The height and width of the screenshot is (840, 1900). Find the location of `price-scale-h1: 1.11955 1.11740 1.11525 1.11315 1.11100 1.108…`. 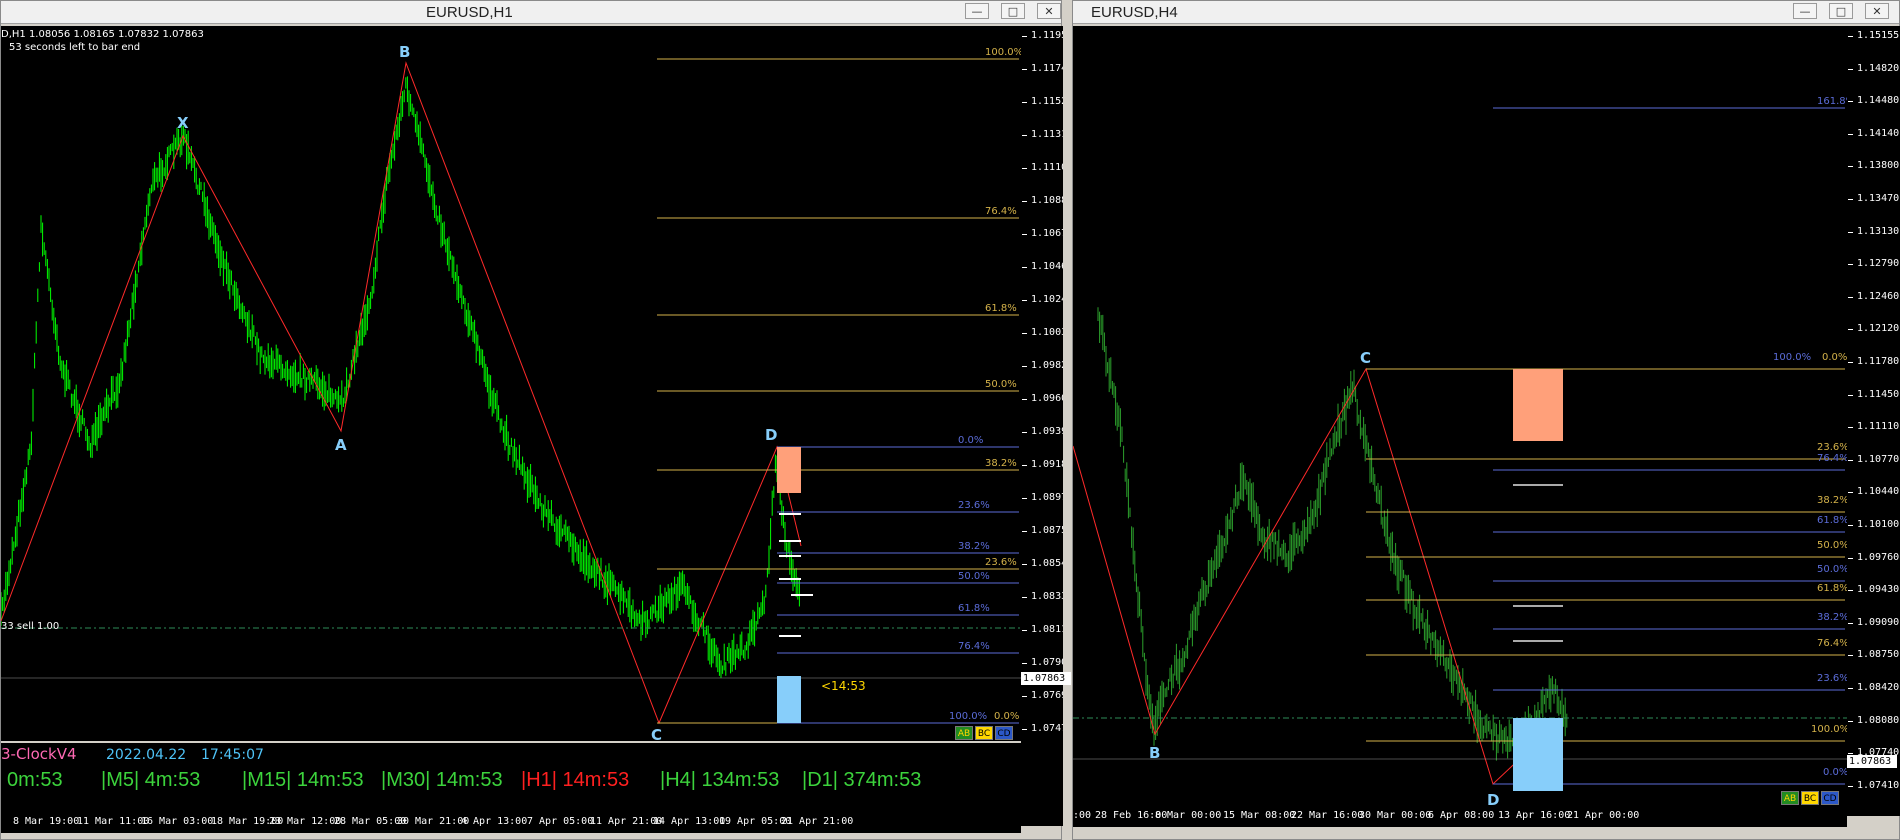

price-scale-h1: 1.11955 1.11740 1.11525 1.11315 1.11100 1.108… is located at coordinates (1042, 426).